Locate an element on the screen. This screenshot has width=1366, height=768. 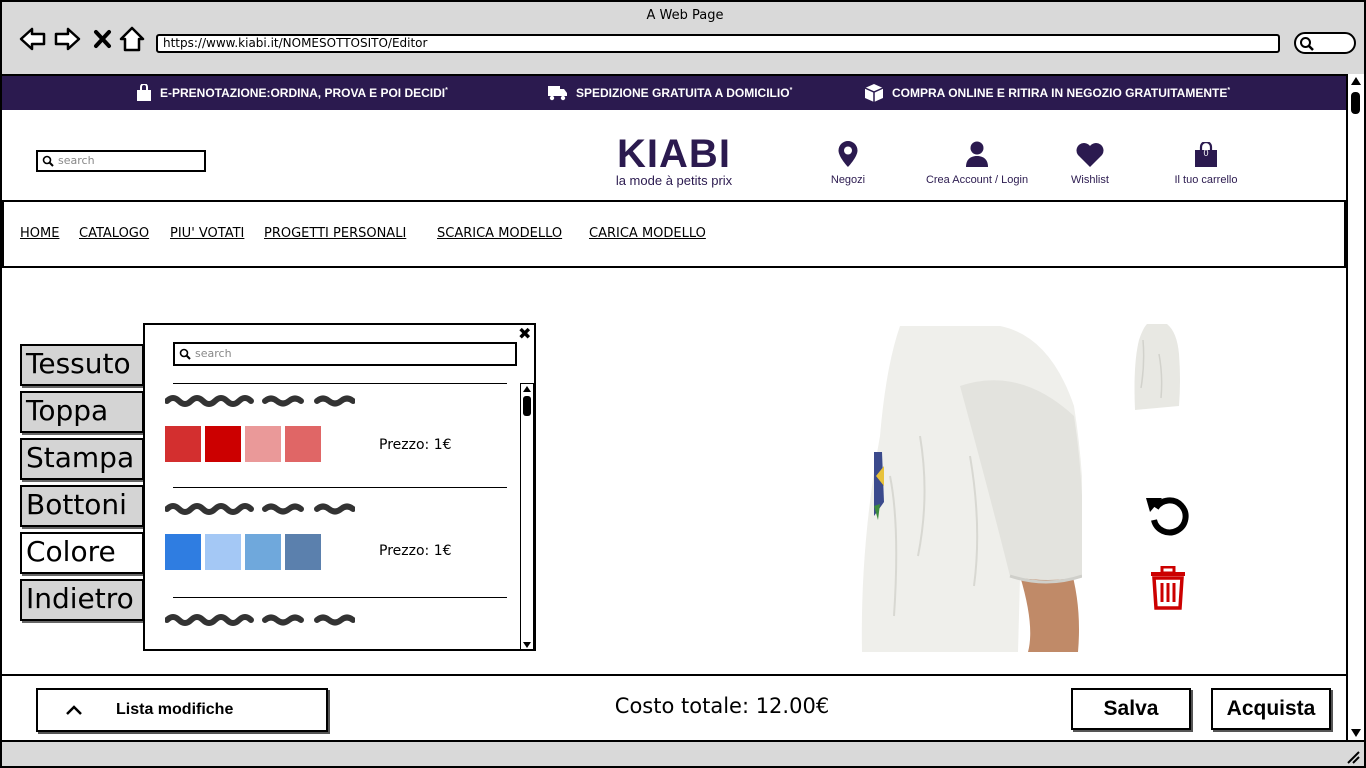
browser-search-field is located at coordinates (1325, 43).